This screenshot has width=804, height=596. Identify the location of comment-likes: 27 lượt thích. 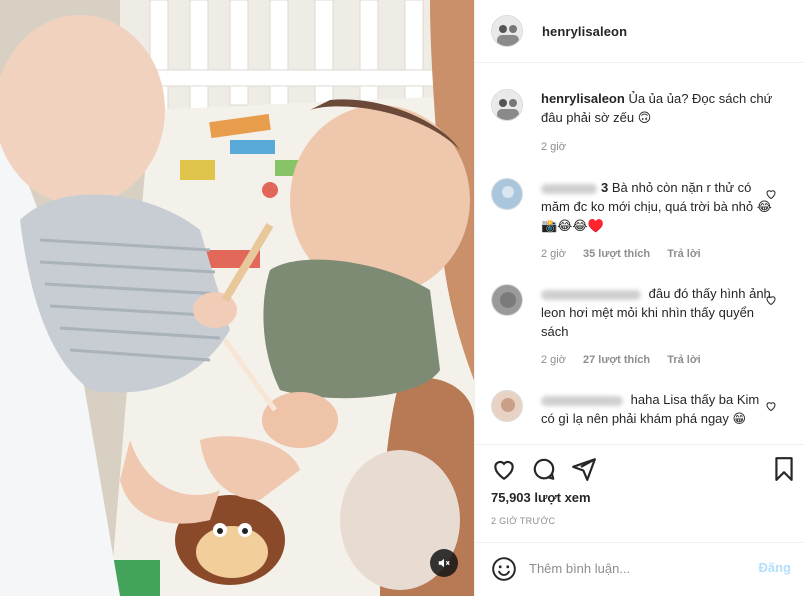
(616, 360).